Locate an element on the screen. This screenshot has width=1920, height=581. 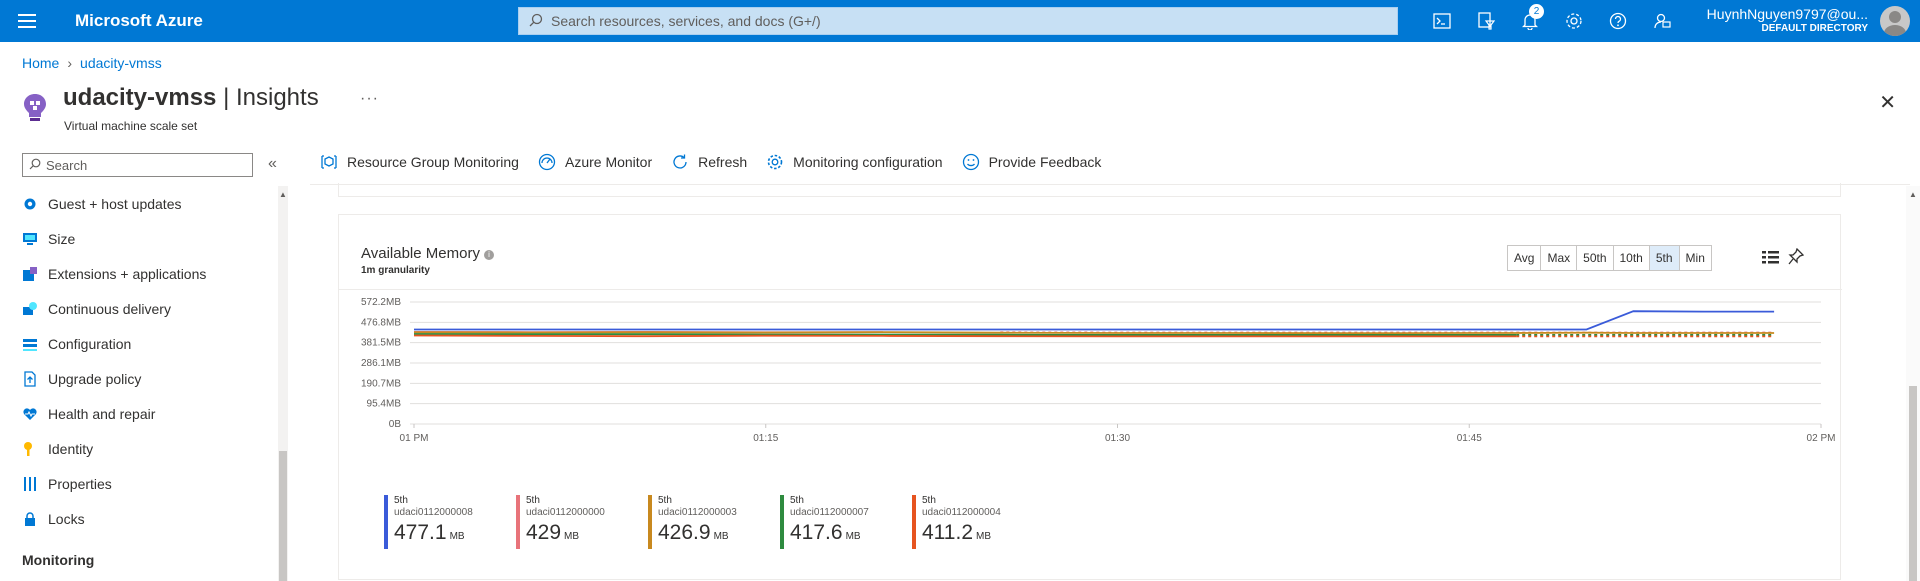
brand-title: Microsoft Azure is located at coordinates (139, 21).